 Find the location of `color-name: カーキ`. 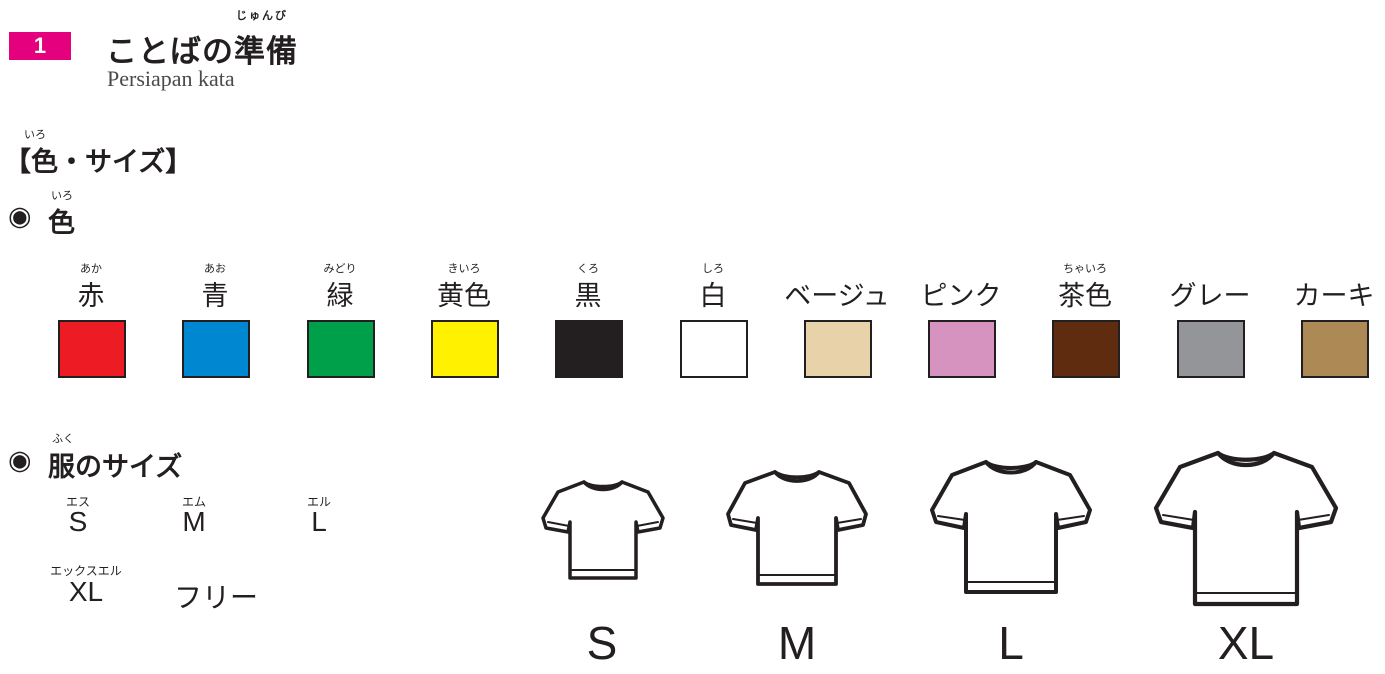

color-name: カーキ is located at coordinates (1334, 296).